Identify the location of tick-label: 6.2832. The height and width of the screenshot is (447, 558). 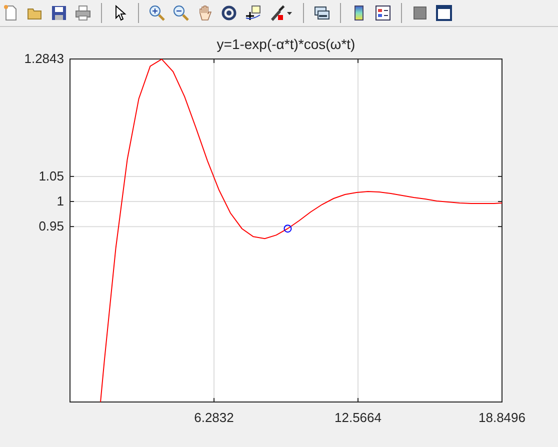
(214, 417).